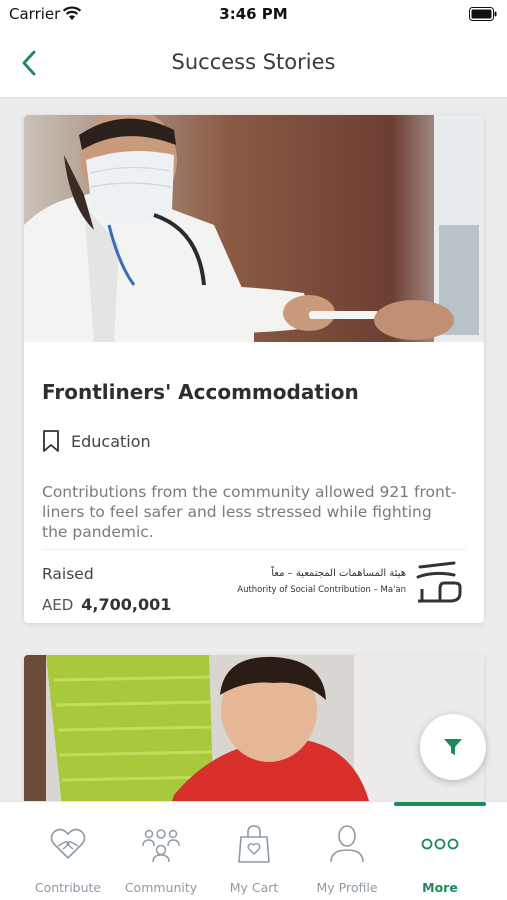 The image size is (507, 900). Describe the element at coordinates (161, 846) in the screenshot. I see `community-icon` at that location.